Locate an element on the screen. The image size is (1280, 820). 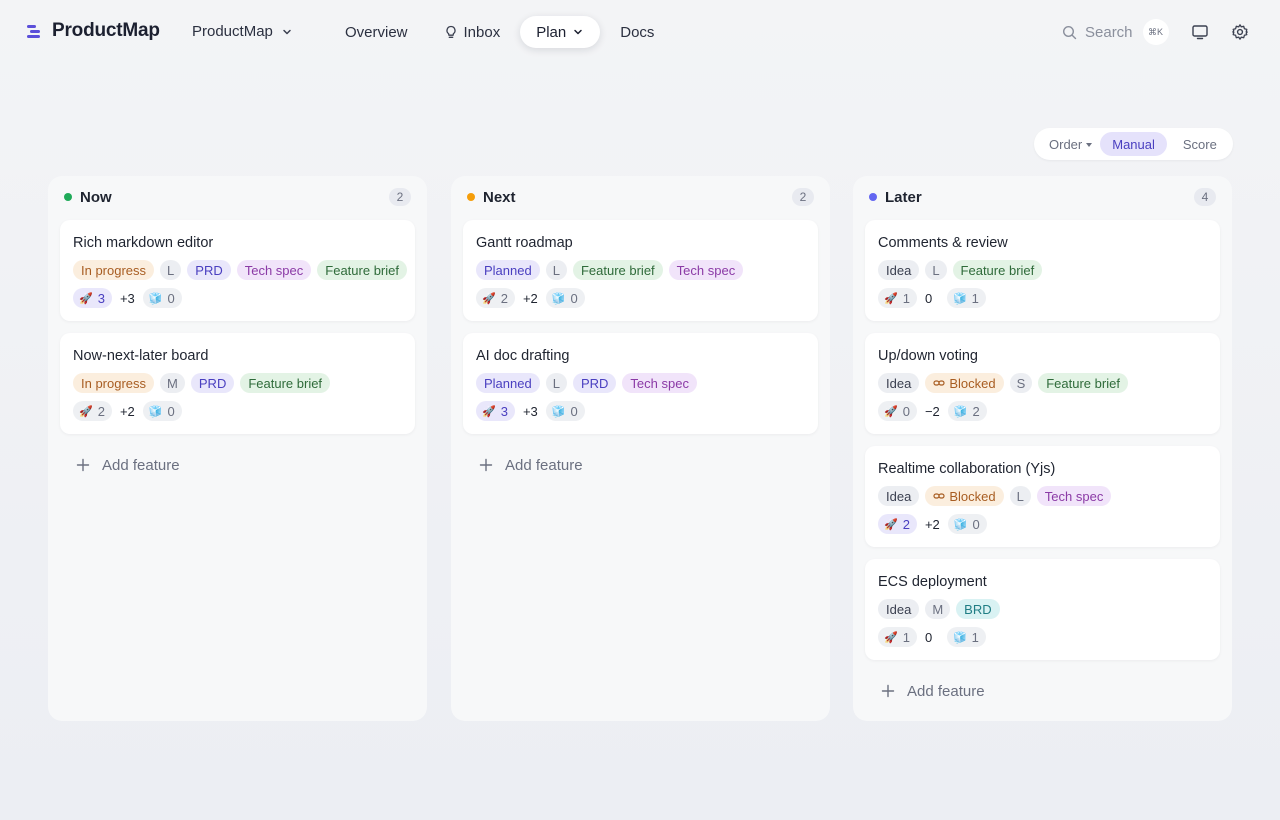
feature-title: Comments & review is located at coordinates (943, 243).